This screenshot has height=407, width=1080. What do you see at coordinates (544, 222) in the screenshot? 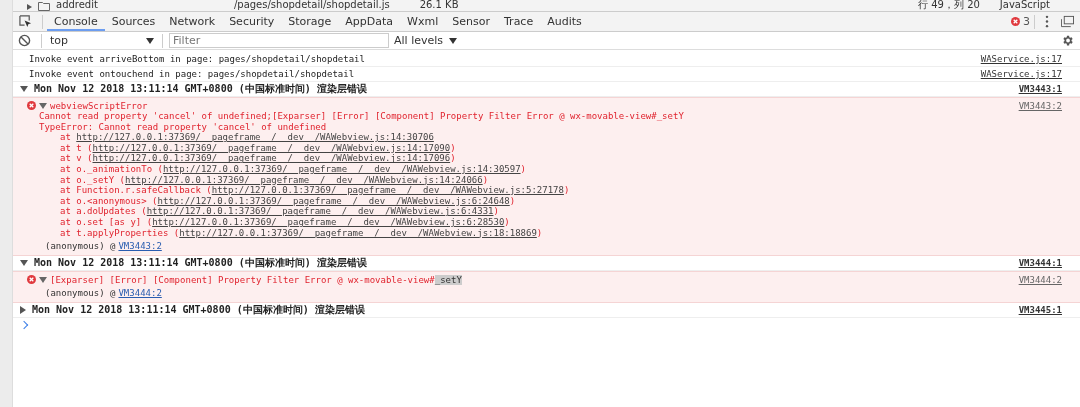
I see `stack-frame: at o.set [as y] (http://127.0.0.1:37369/__pageframe__/__dev__/WAWebview.js:6:28530)` at bounding box center [544, 222].